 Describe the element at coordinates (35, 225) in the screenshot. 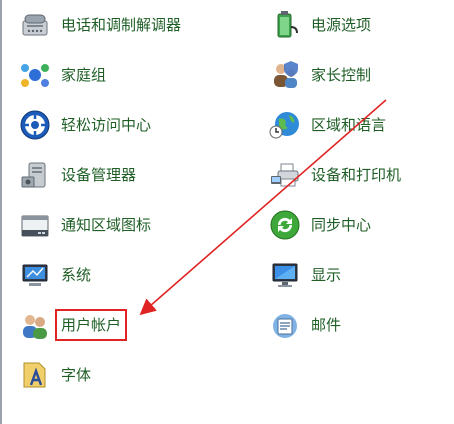

I see `notification-area-icon` at that location.